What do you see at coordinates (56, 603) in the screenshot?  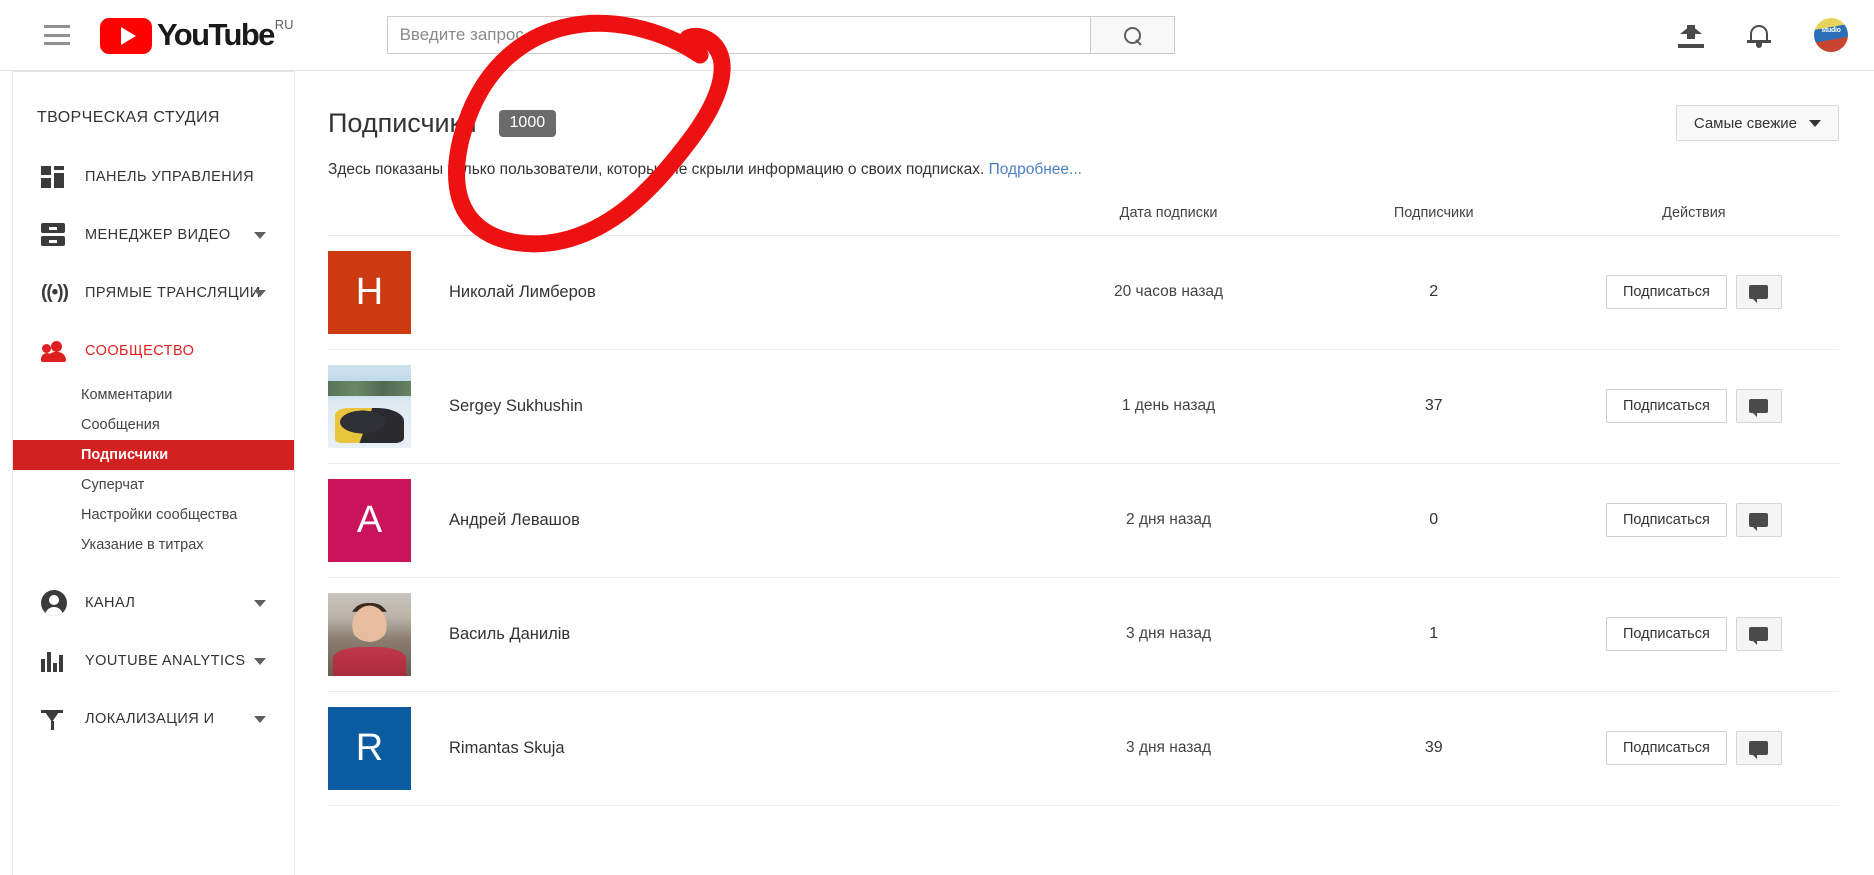 I see `channel-icon` at bounding box center [56, 603].